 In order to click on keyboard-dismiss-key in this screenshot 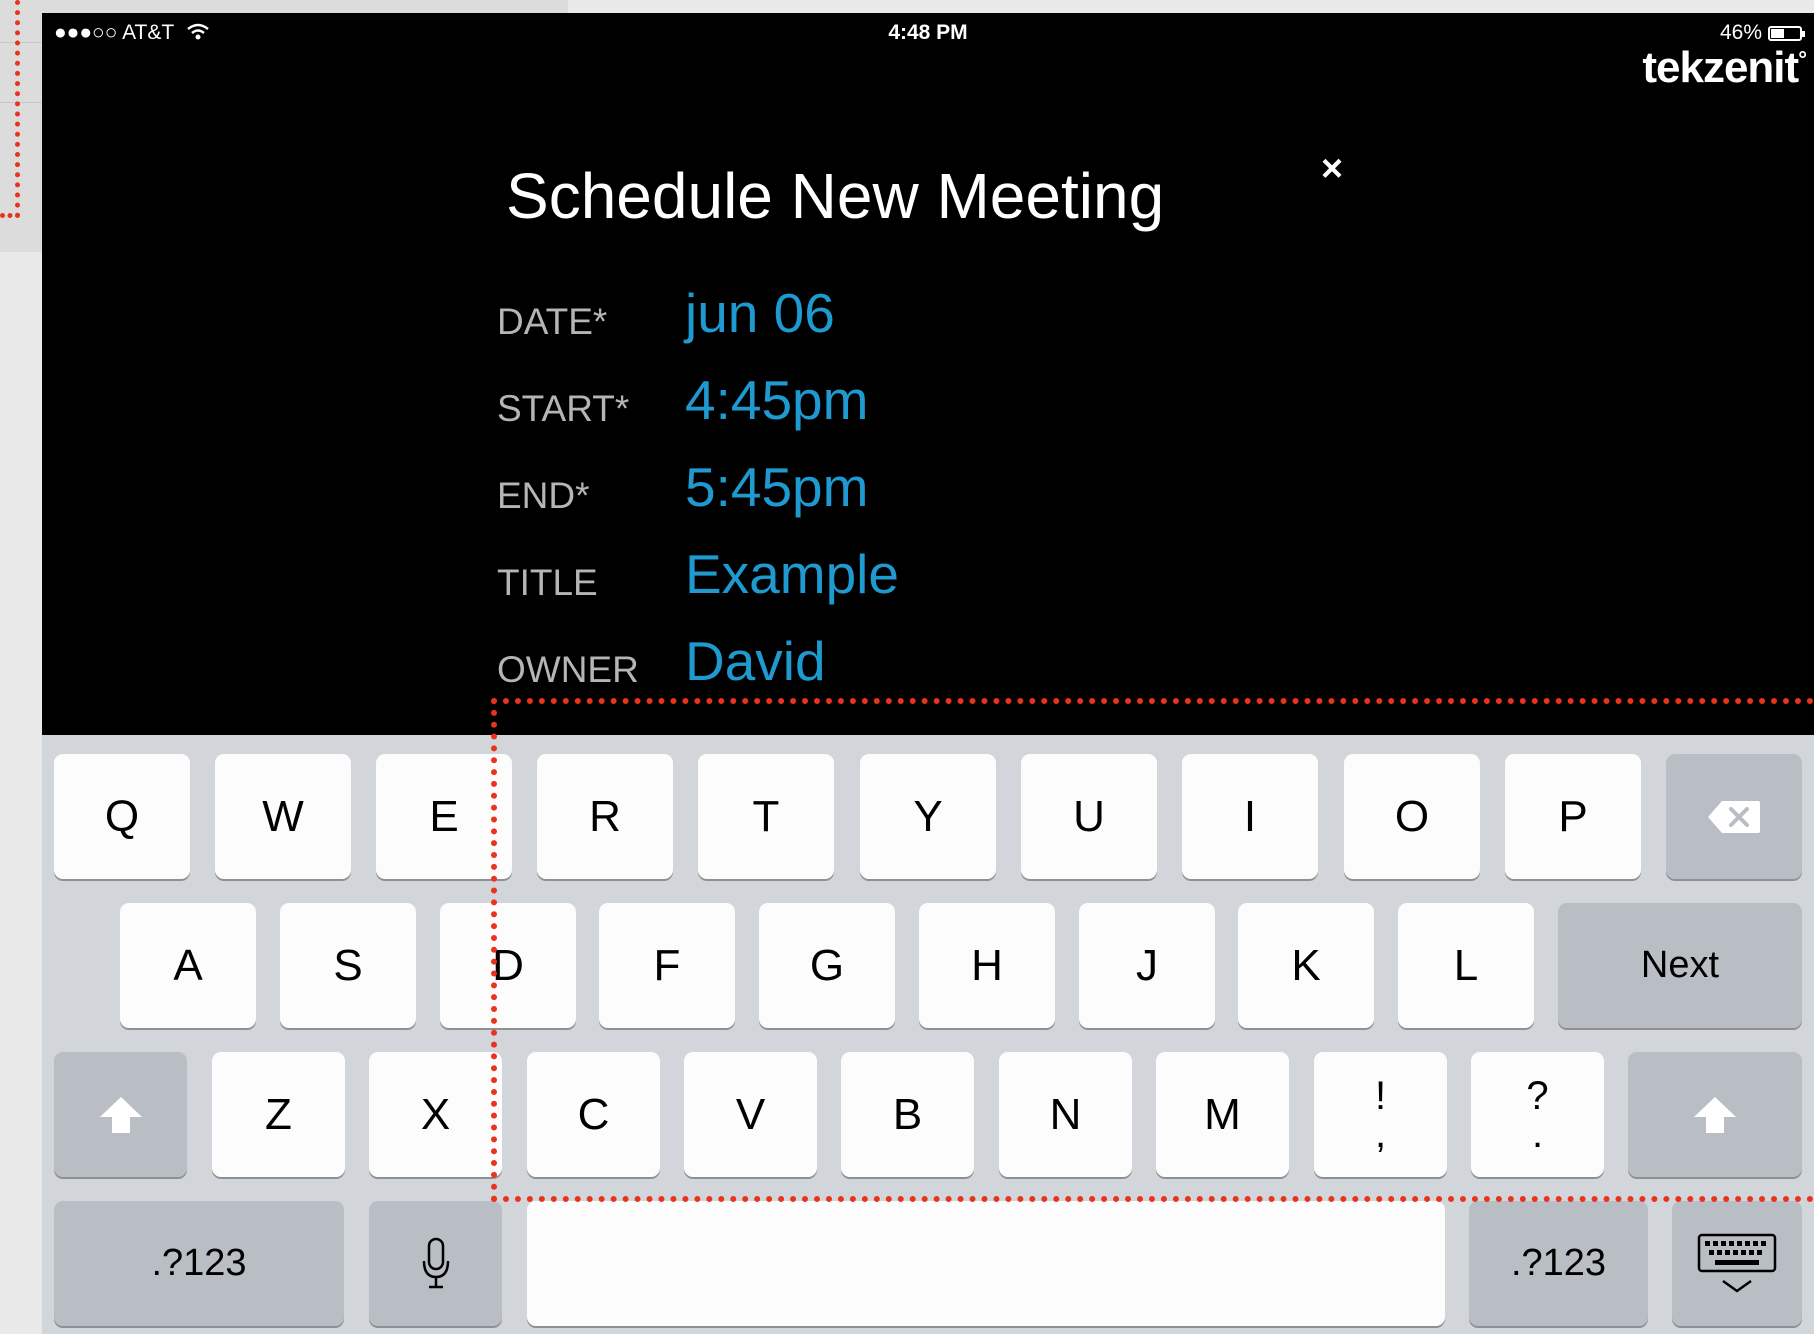, I will do `click(1737, 1263)`.